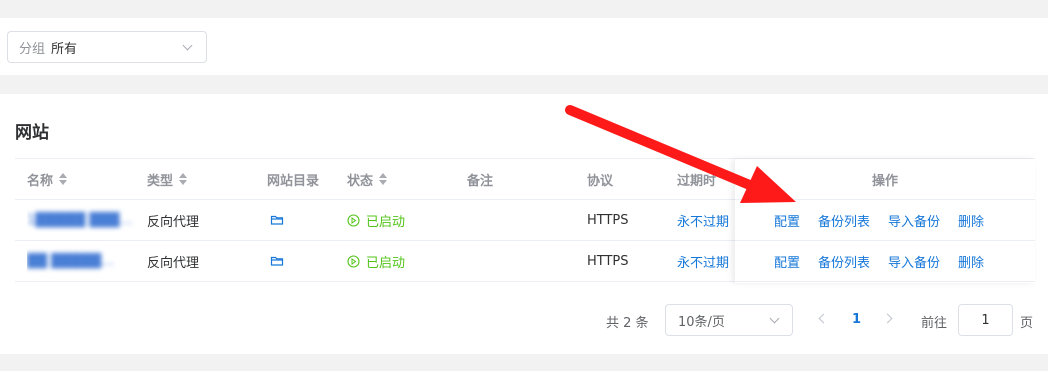 This screenshot has height=371, width=1048. Describe the element at coordinates (524, 320) in the screenshot. I see `pagination: 共 2 条 10条/页 1 前往 页` at that location.